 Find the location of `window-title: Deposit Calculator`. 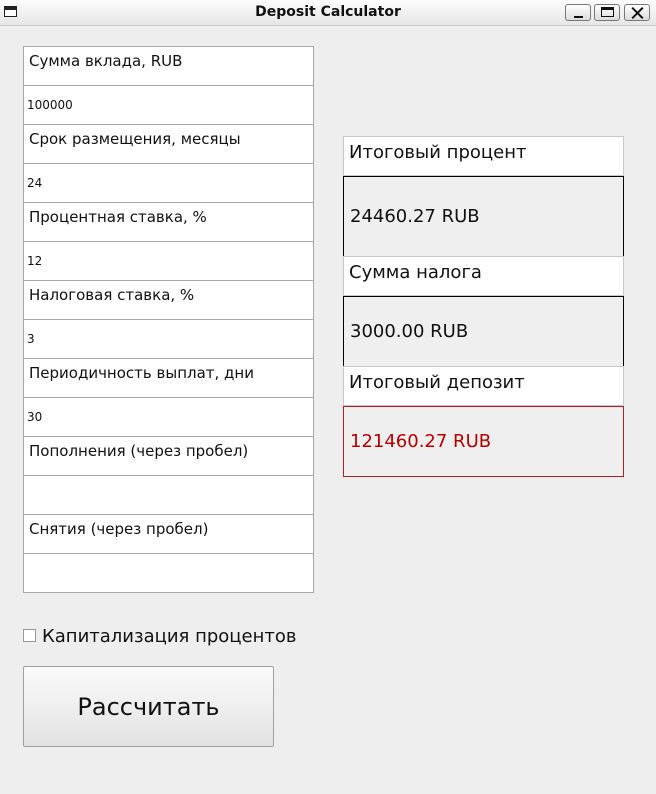

window-title: Deposit Calculator is located at coordinates (328, 12).